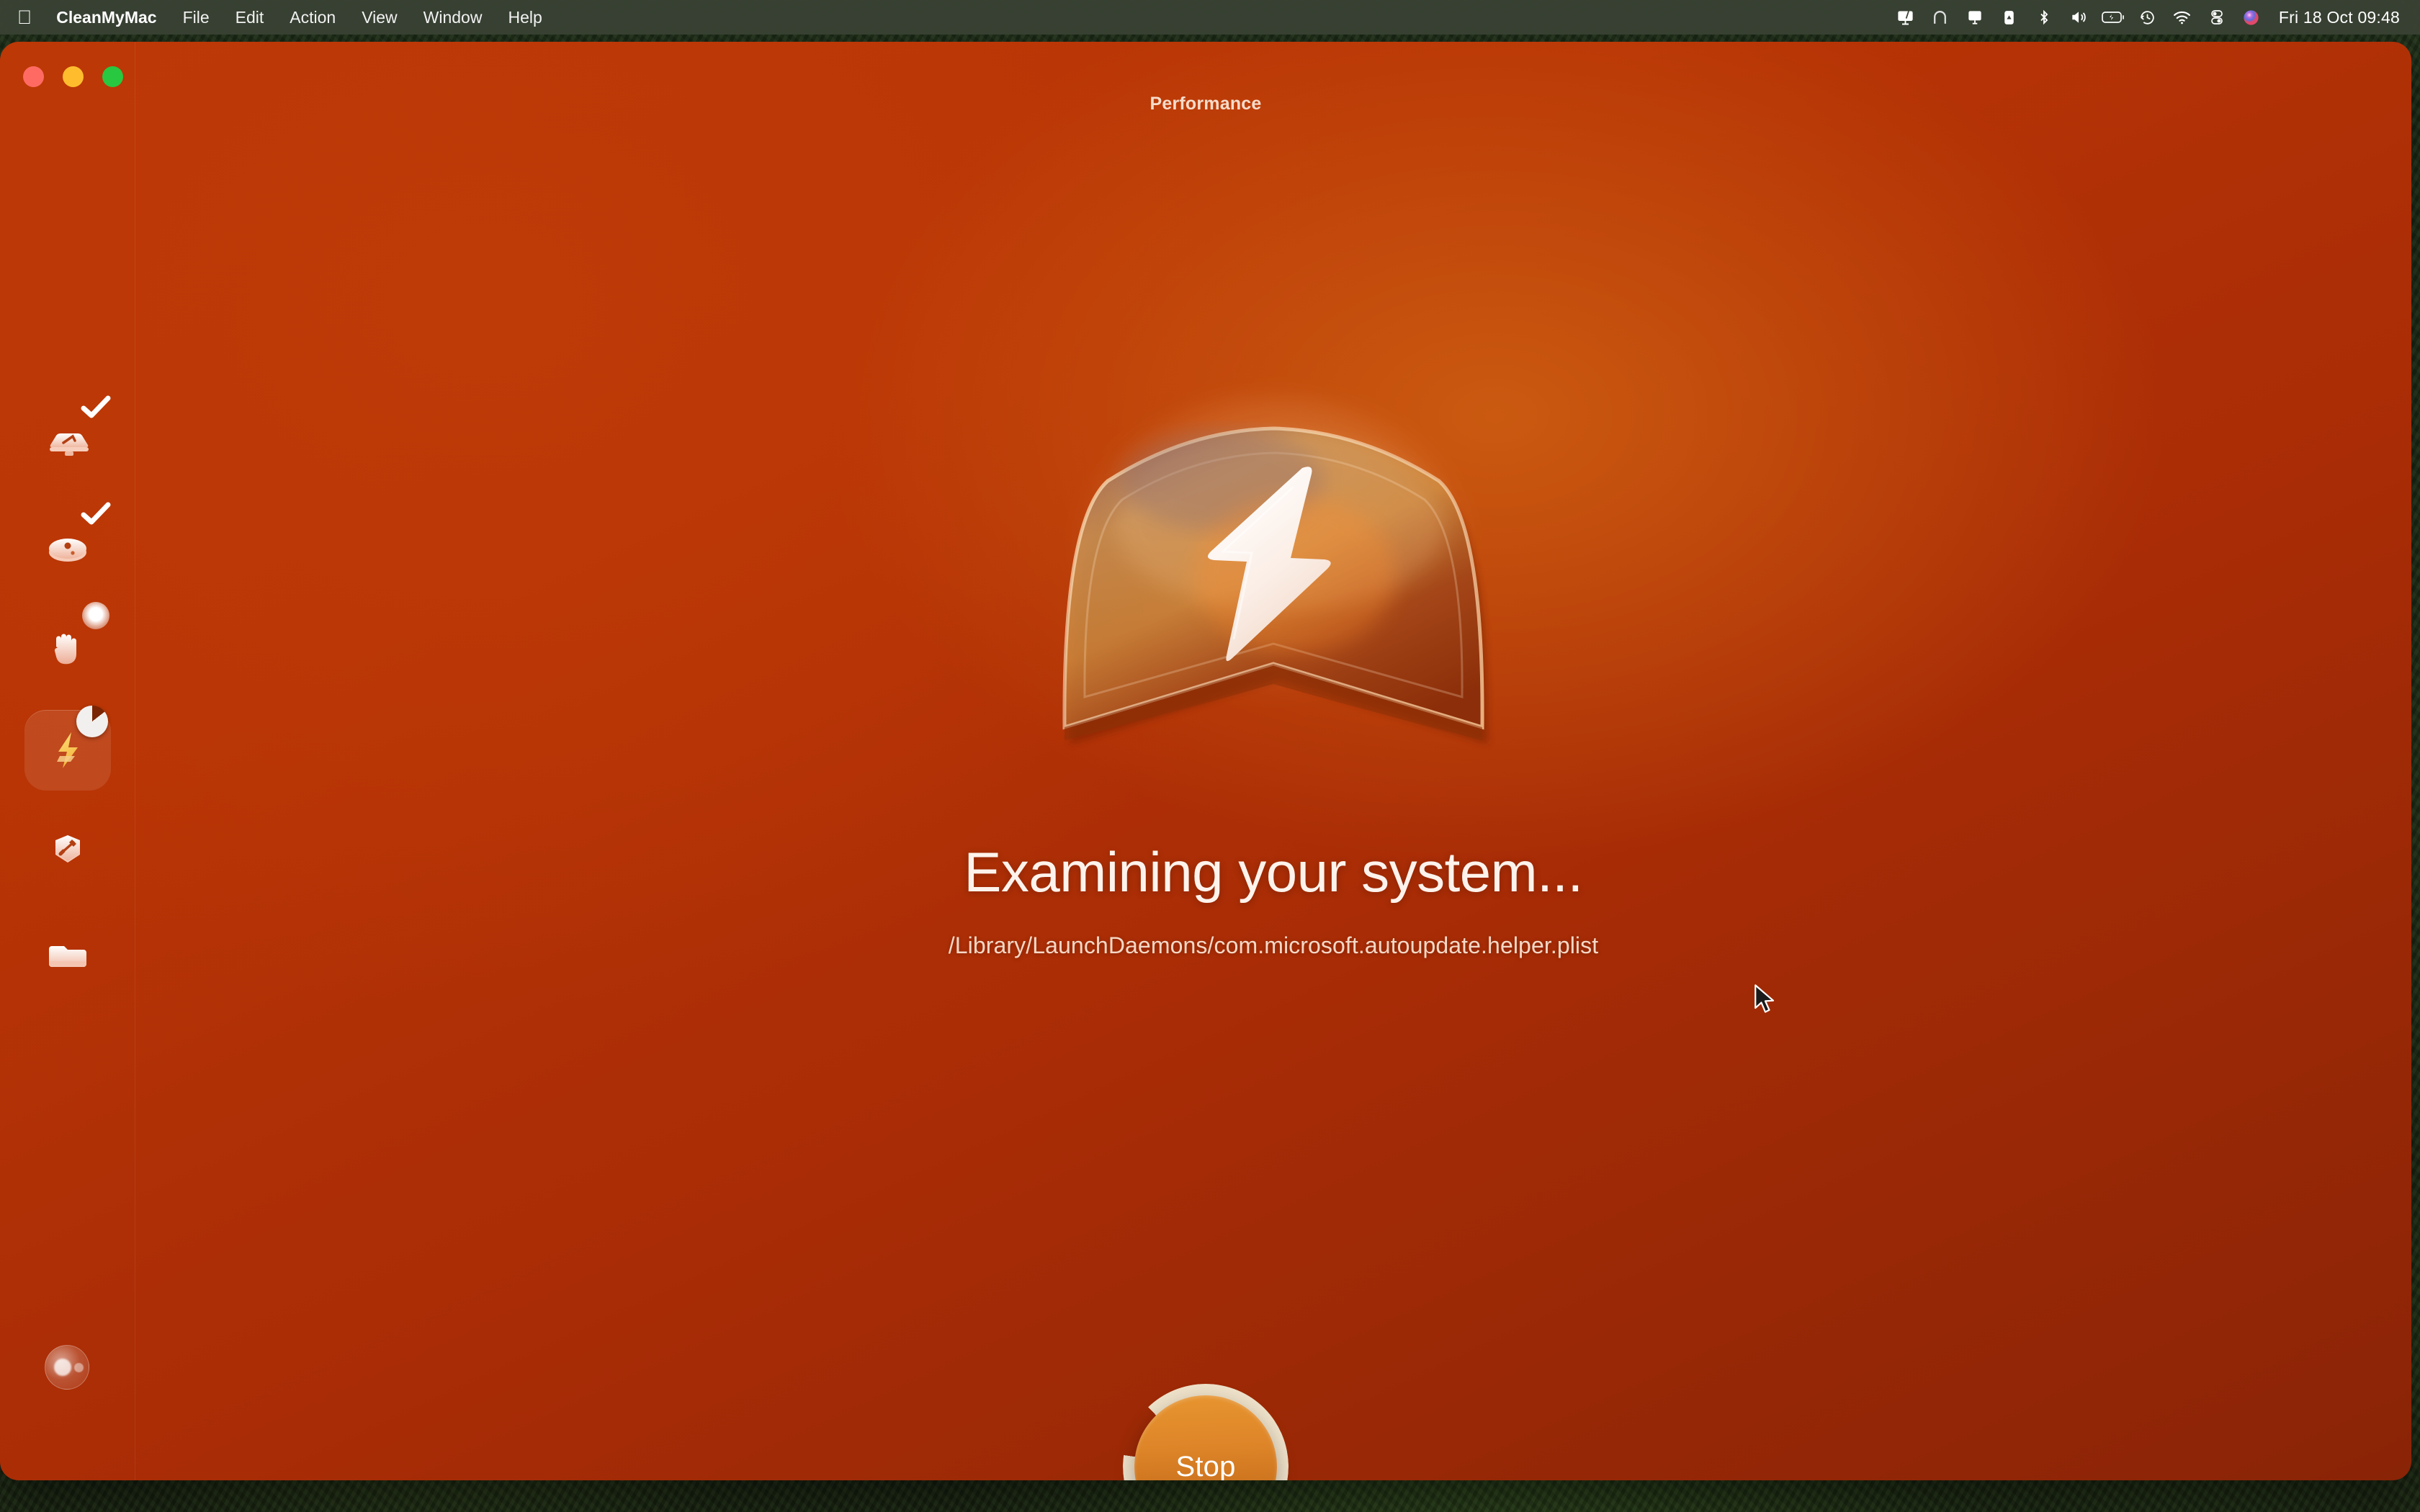 The height and width of the screenshot is (1512, 2420). I want to click on control-center-icon, so click(2217, 17).